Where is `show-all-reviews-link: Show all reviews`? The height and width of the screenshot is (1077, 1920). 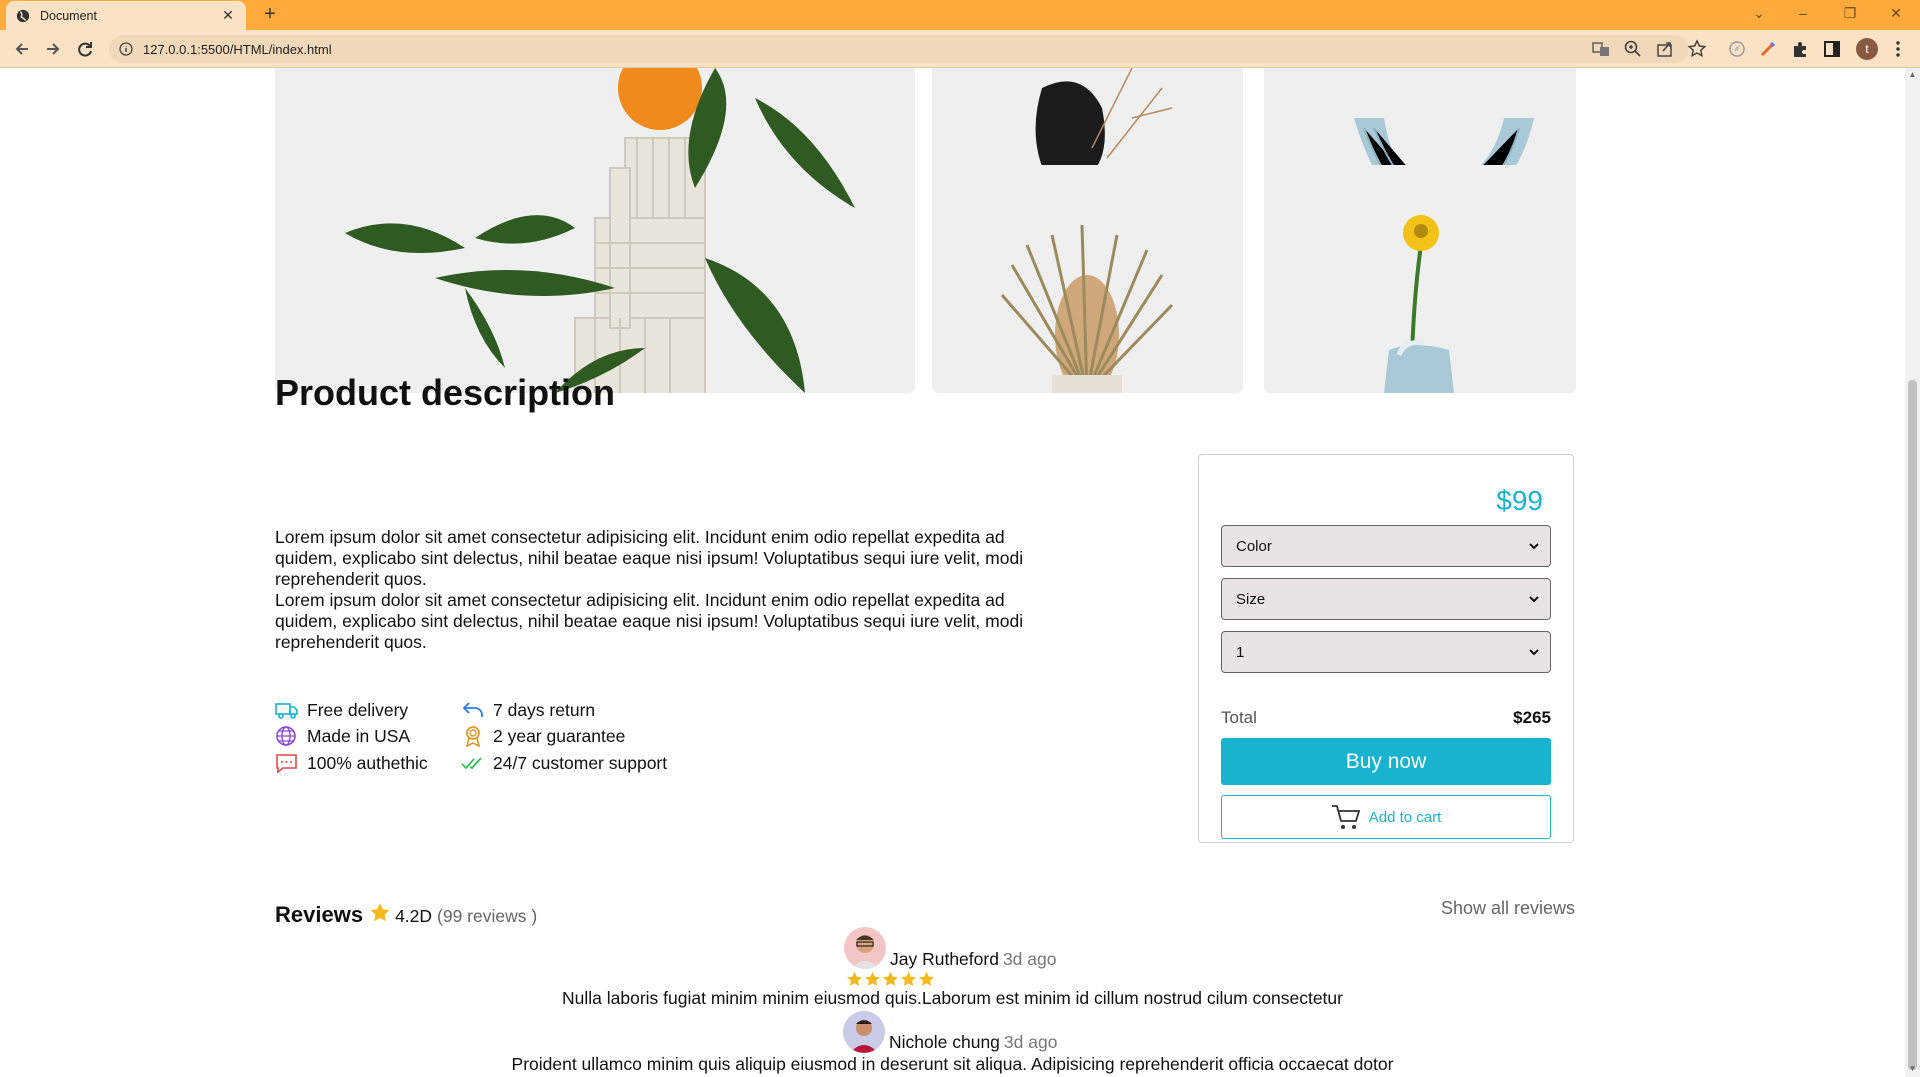
show-all-reviews-link: Show all reviews is located at coordinates (1508, 908).